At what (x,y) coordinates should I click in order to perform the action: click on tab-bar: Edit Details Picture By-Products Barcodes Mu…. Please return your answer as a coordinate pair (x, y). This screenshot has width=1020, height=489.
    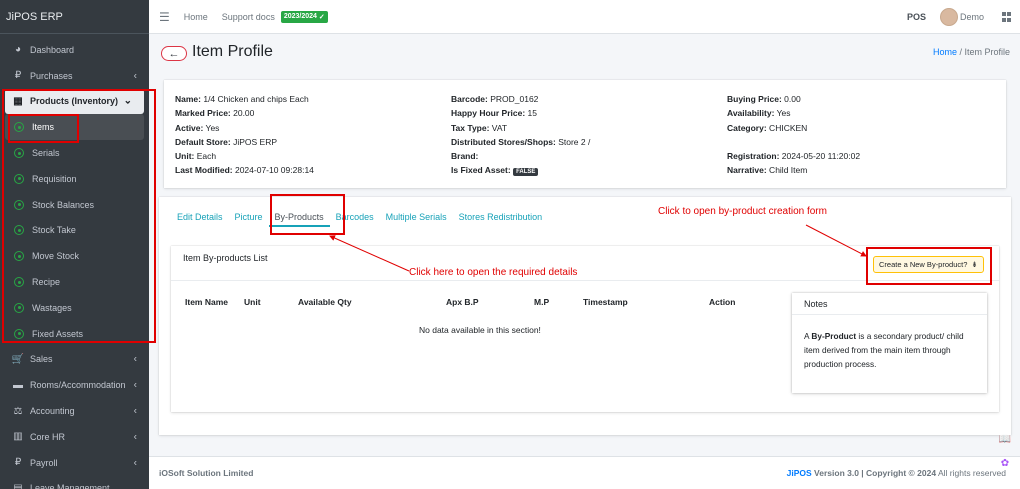
    Looking at the image, I should click on (359, 218).